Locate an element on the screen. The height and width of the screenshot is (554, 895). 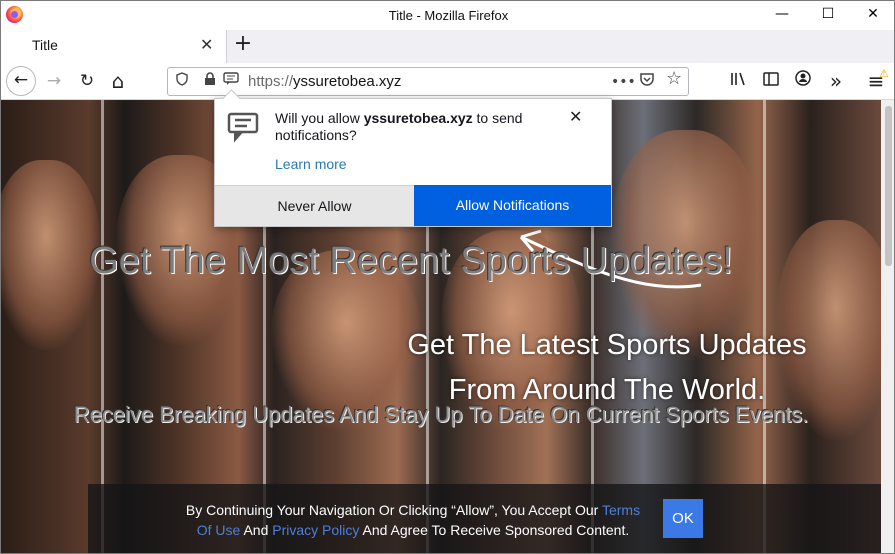
subheadline-line-1: Get The Latest Sports Updates is located at coordinates (607, 345).